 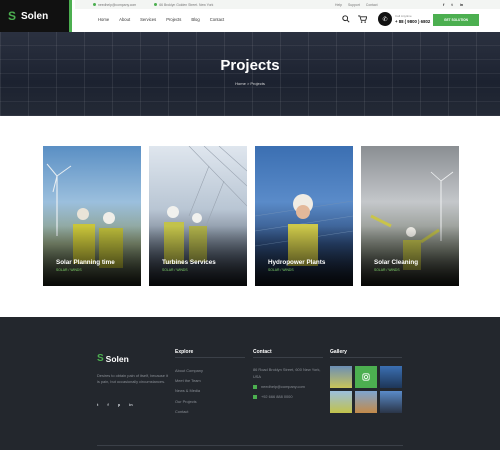 I want to click on contact-phone-row: +92 666 888 0000, so click(x=288, y=396).